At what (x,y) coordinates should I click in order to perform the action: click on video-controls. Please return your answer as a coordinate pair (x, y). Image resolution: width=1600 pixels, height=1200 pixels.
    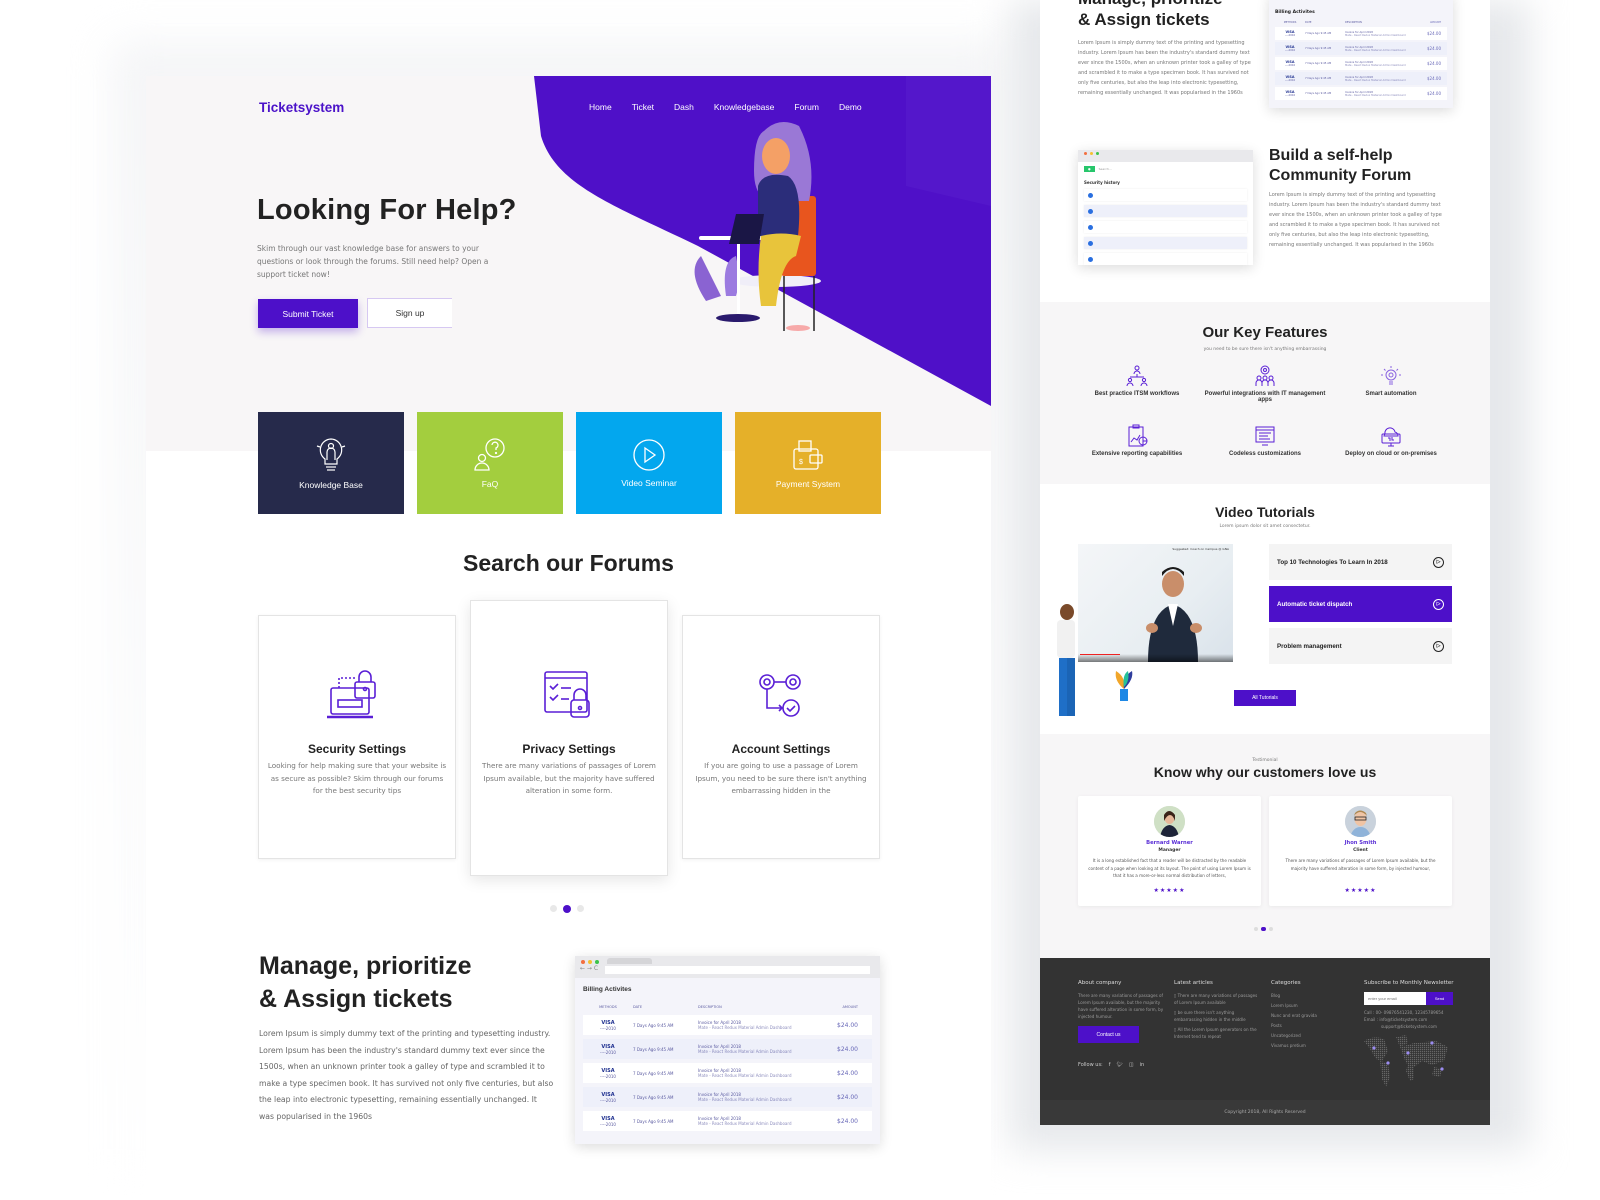
    Looking at the image, I should click on (1155, 658).